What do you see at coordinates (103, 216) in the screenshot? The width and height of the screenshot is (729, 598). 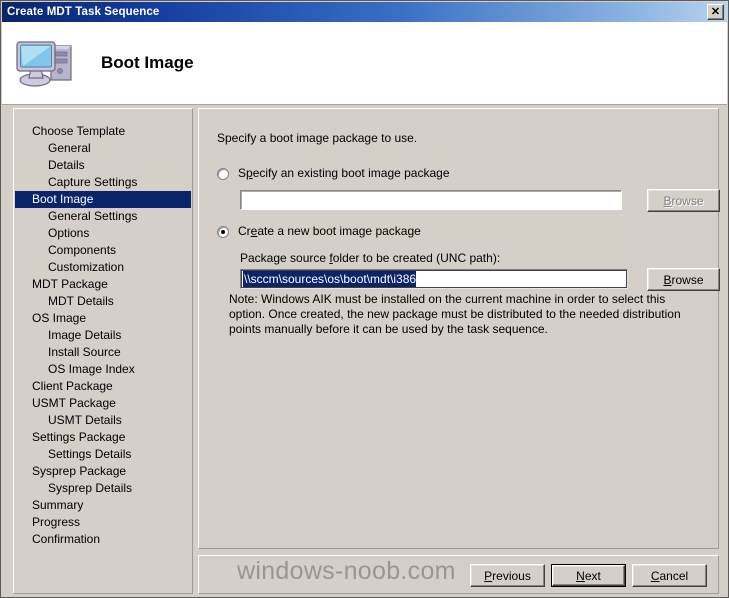 I see `sidebar-item-general-settings: General Settings` at bounding box center [103, 216].